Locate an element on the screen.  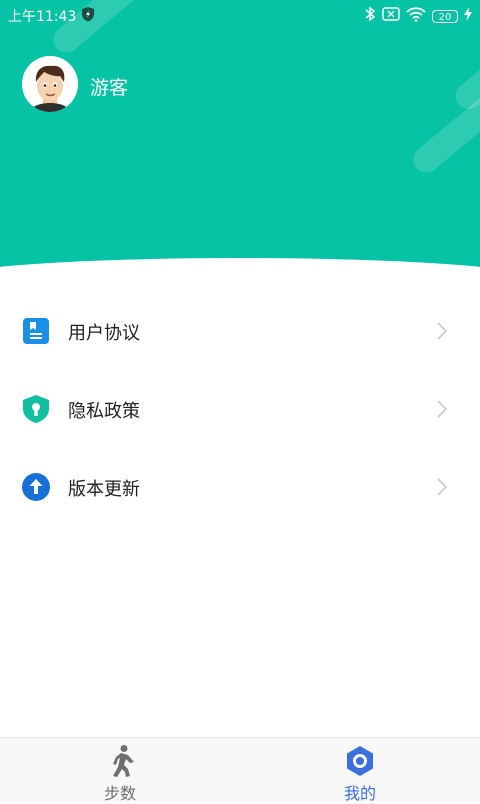
walking-icon is located at coordinates (120, 761).